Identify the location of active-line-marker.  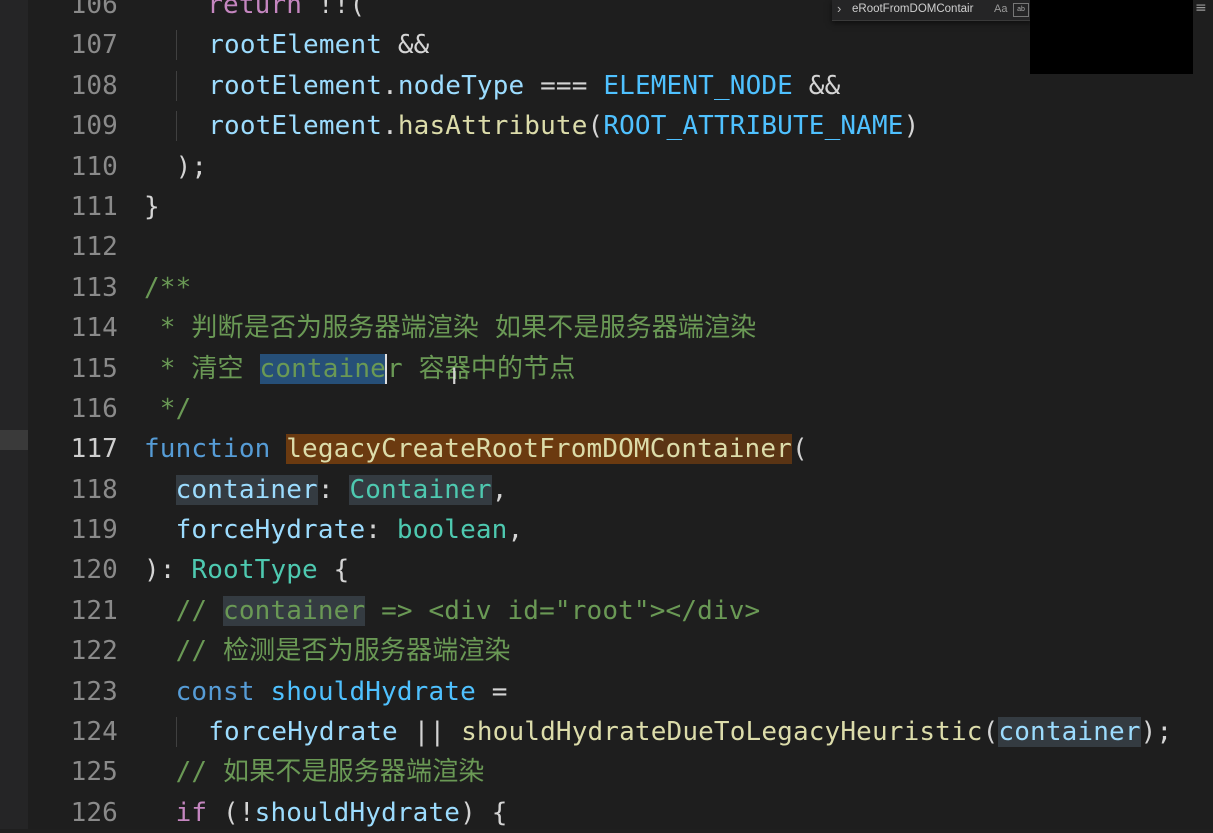
(14, 440).